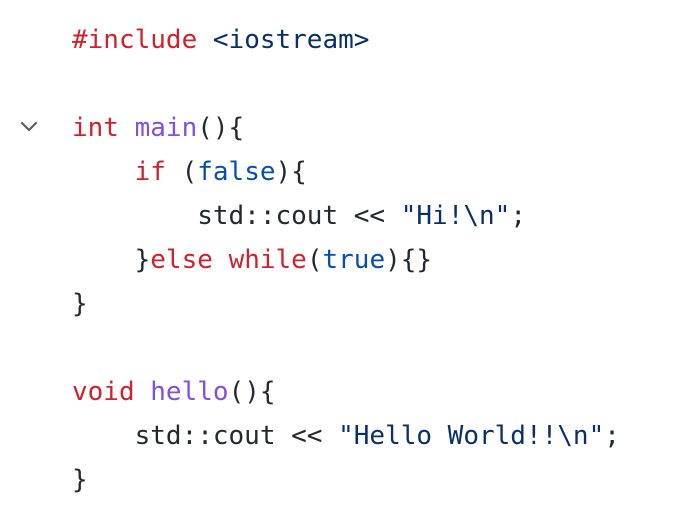  I want to click on code-token: main, so click(166, 128).